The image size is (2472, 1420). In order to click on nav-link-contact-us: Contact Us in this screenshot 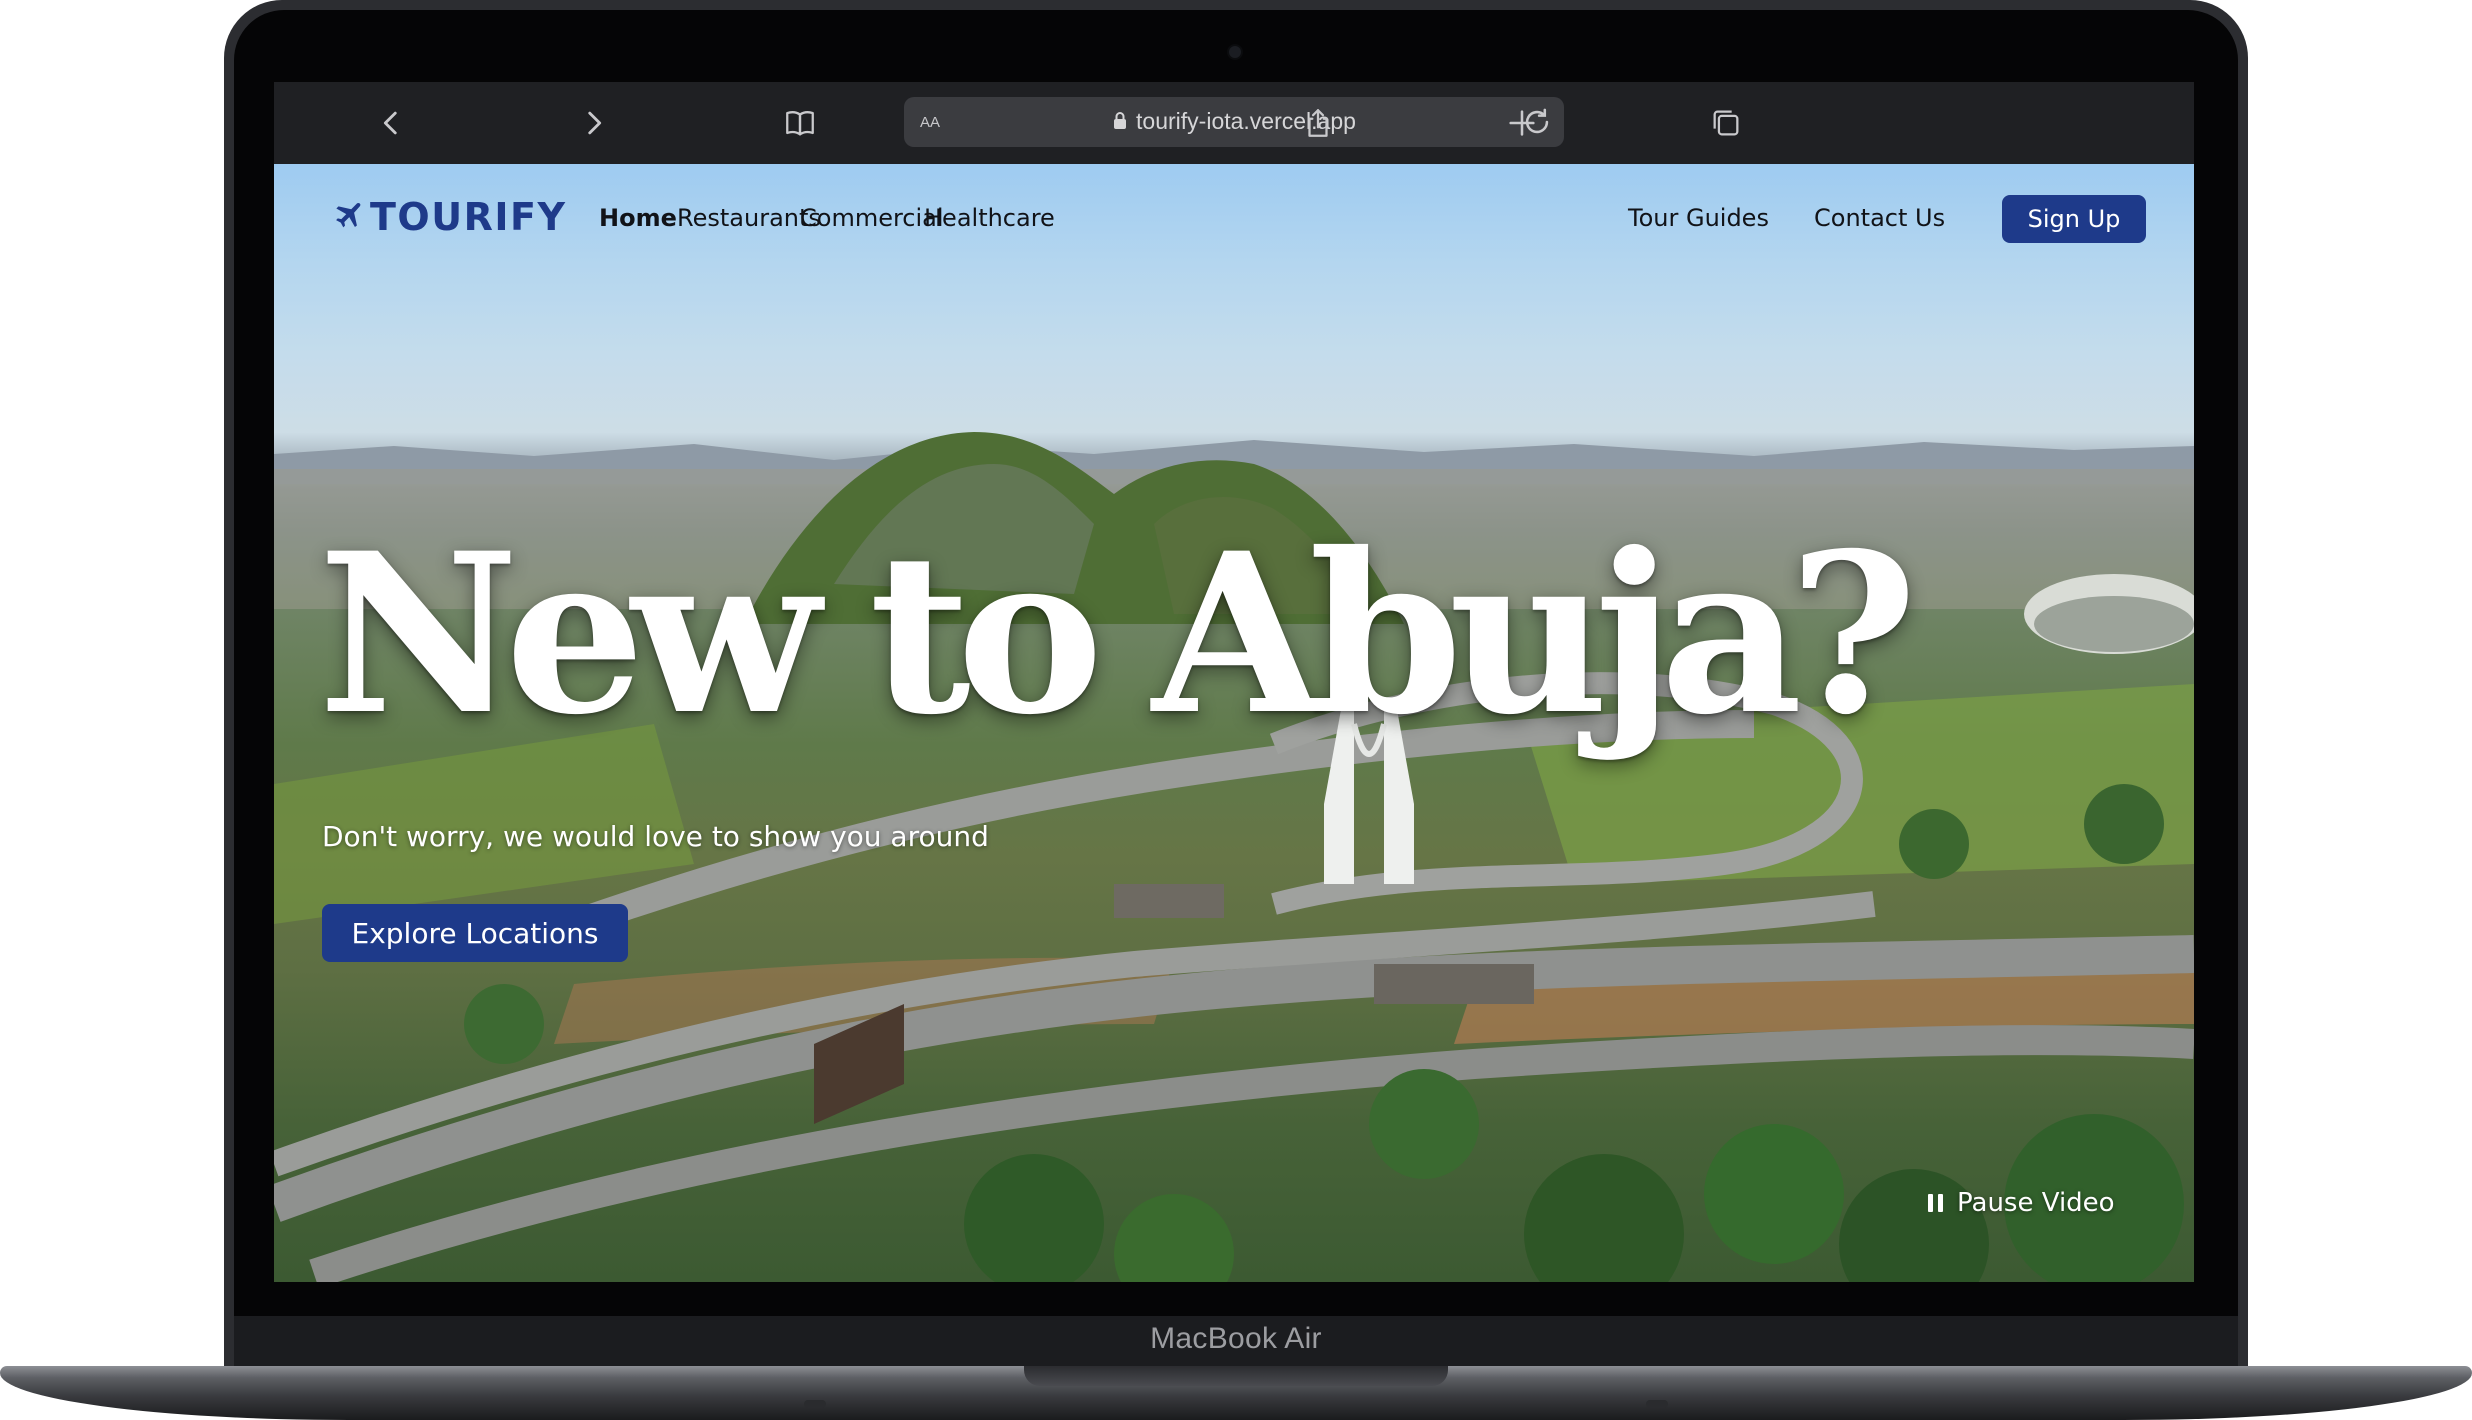, I will do `click(1879, 218)`.